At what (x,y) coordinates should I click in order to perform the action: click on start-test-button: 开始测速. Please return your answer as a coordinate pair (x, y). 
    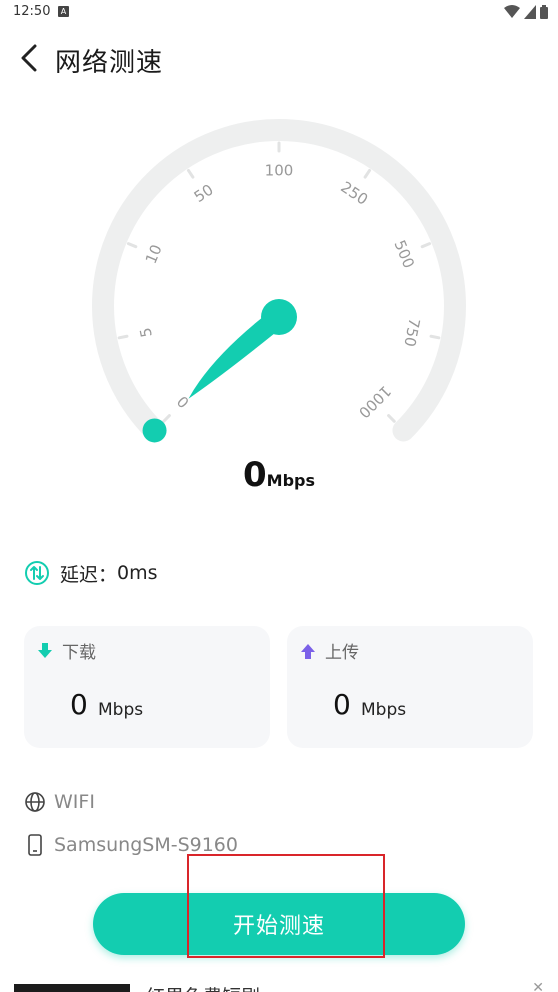
    Looking at the image, I should click on (279, 924).